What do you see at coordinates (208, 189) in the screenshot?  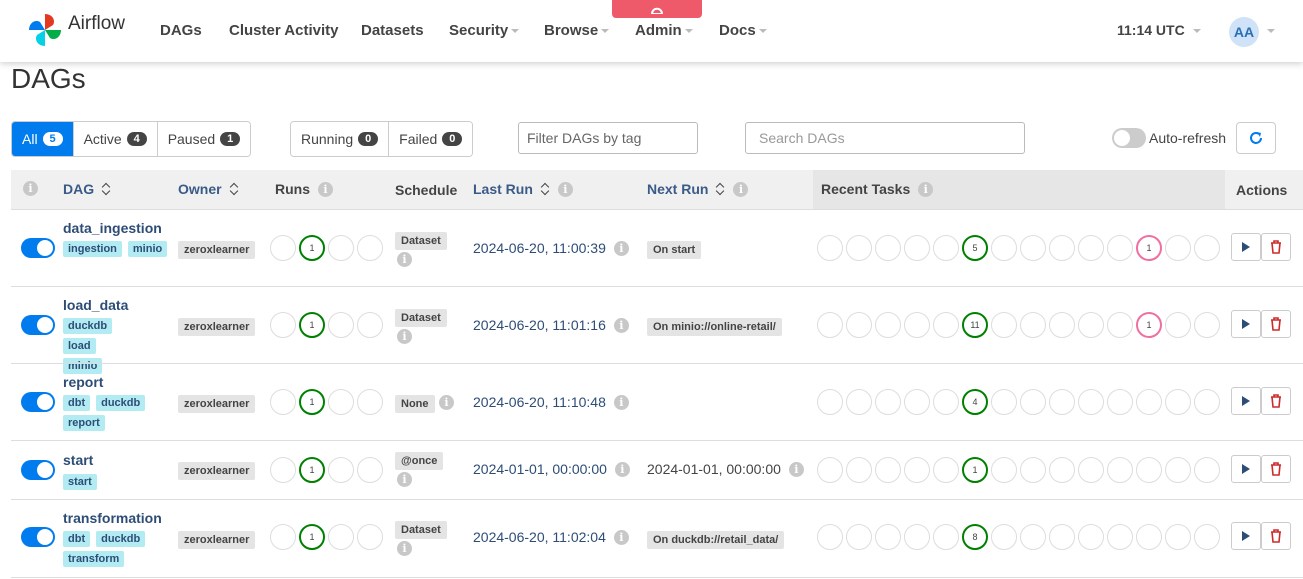 I see `column-owner: Owner` at bounding box center [208, 189].